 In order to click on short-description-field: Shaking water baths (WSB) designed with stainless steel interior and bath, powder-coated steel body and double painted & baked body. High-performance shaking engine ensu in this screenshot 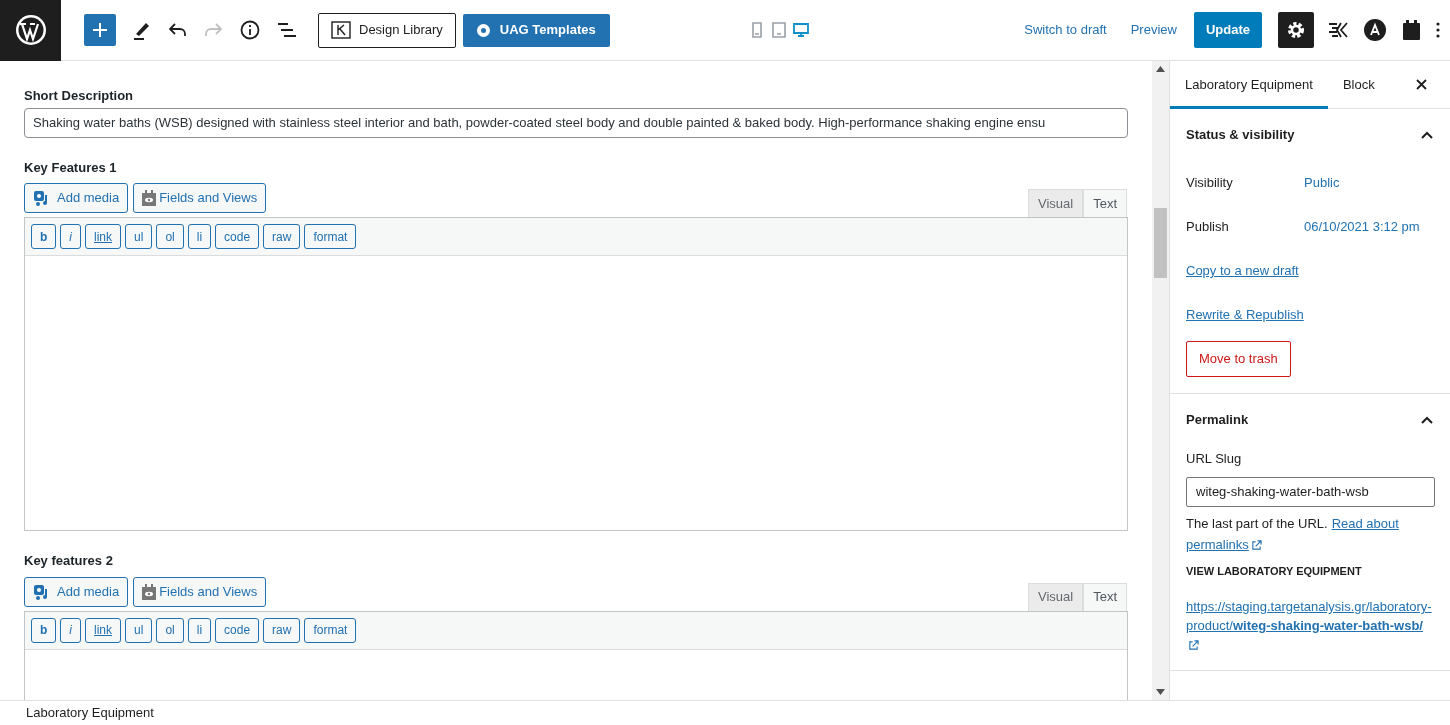, I will do `click(576, 122)`.